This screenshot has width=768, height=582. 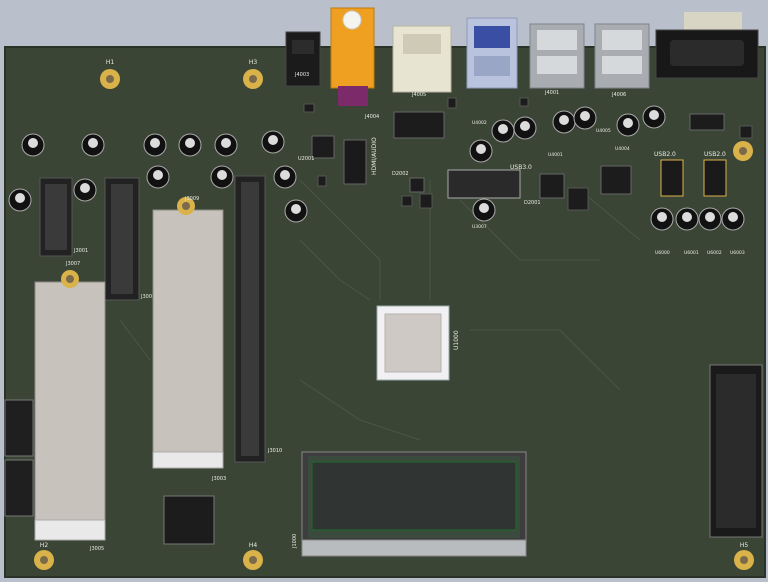 I want to click on label-u2001: U2001, so click(x=306, y=159).